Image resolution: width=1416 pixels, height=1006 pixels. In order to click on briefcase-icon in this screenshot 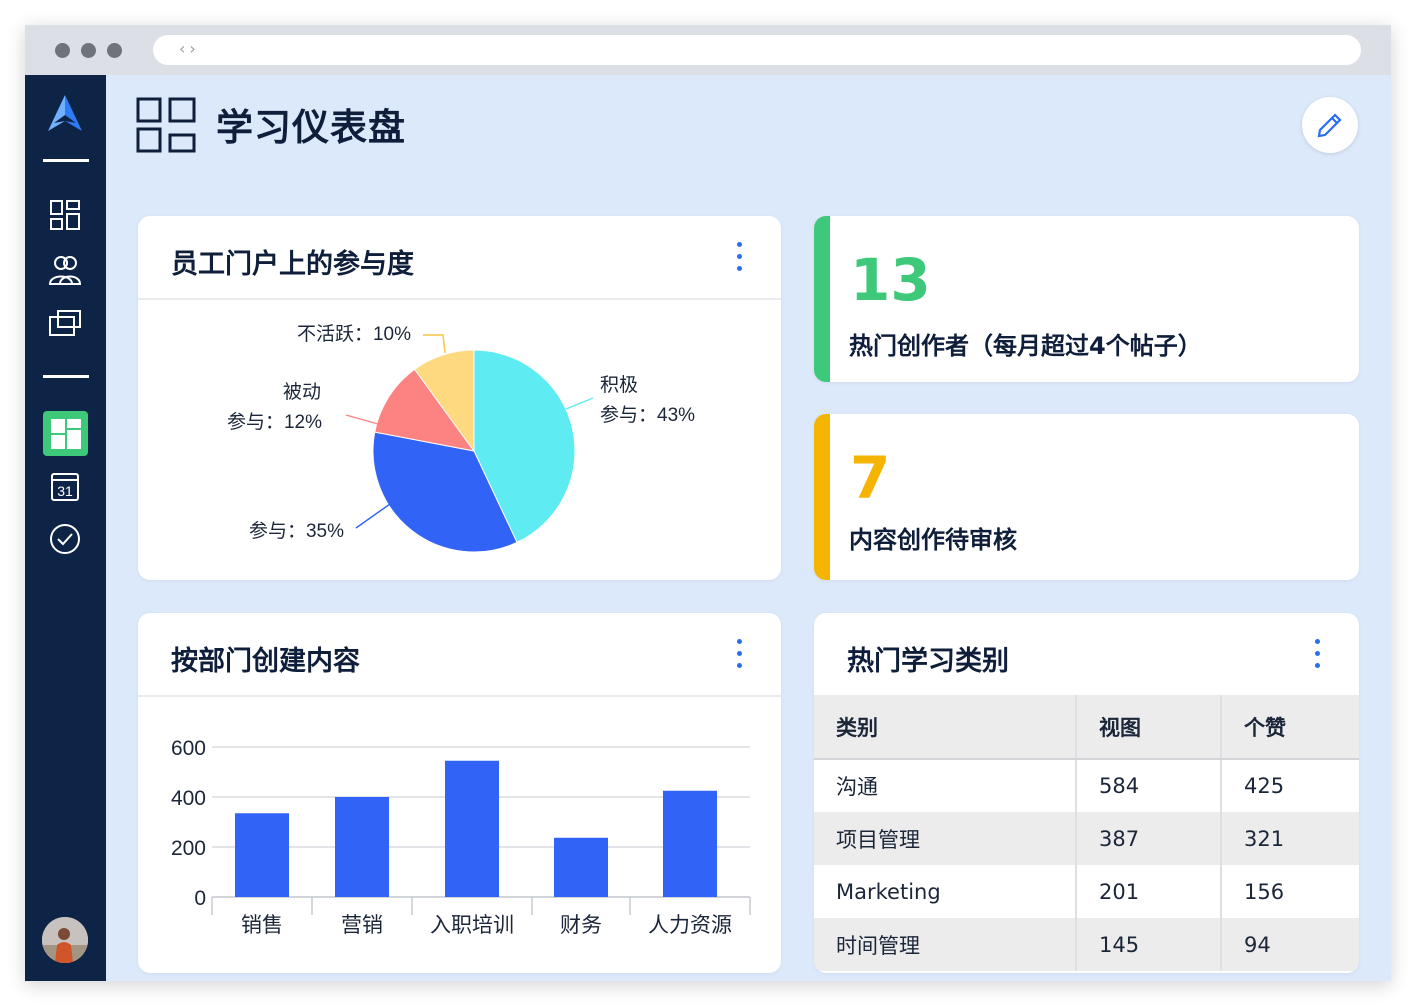, I will do `click(65, 323)`.